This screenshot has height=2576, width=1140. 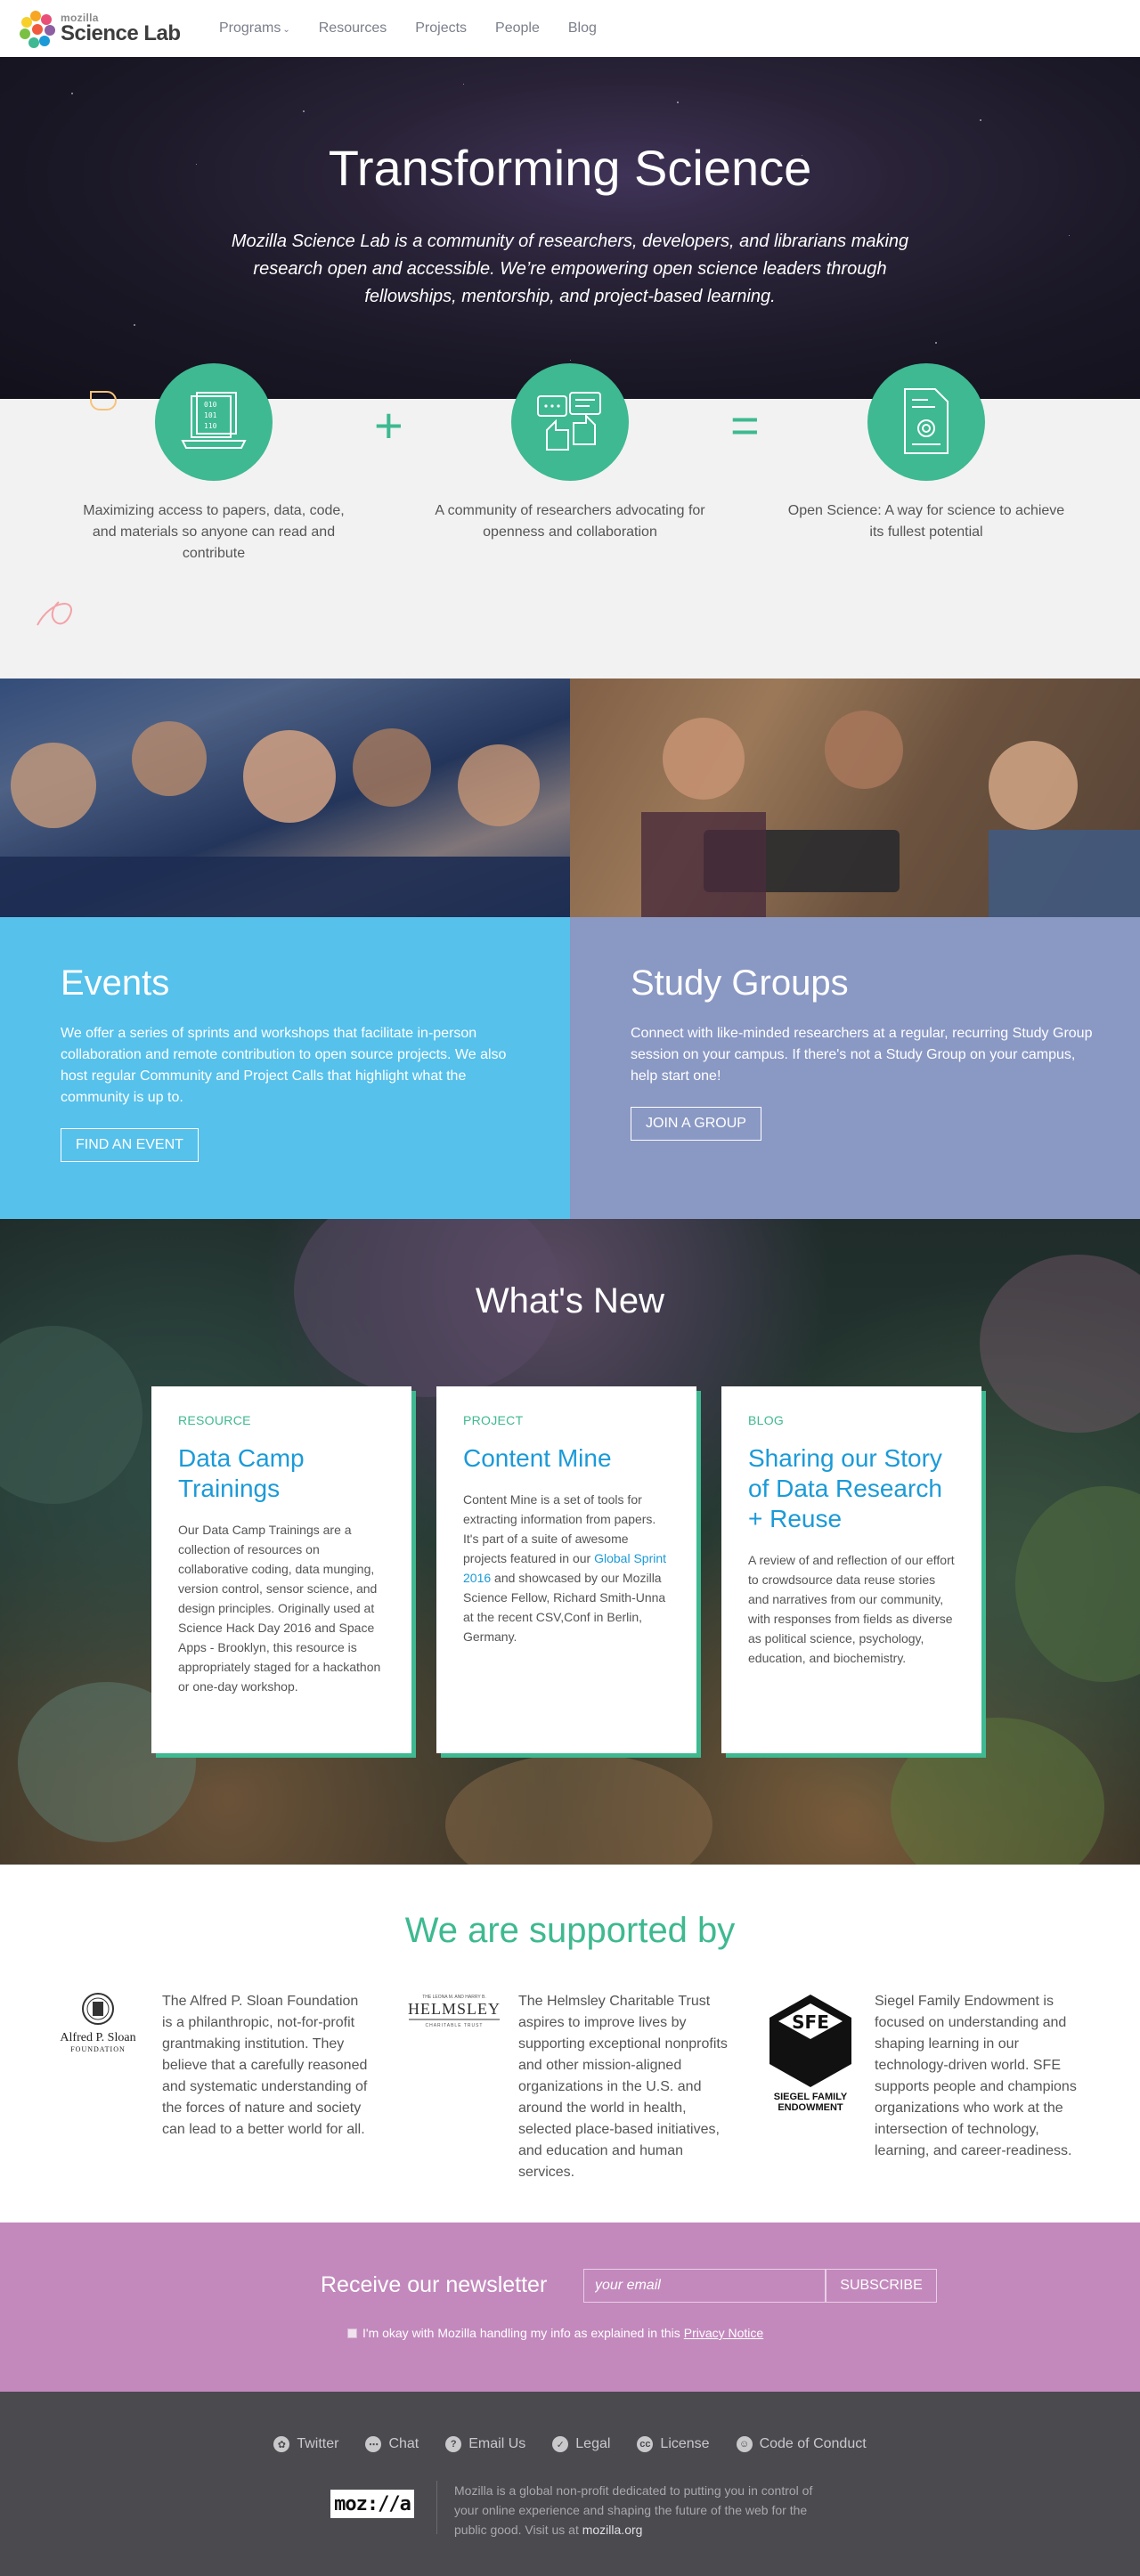 I want to click on crowd-photo-illustration, so click(x=285, y=798).